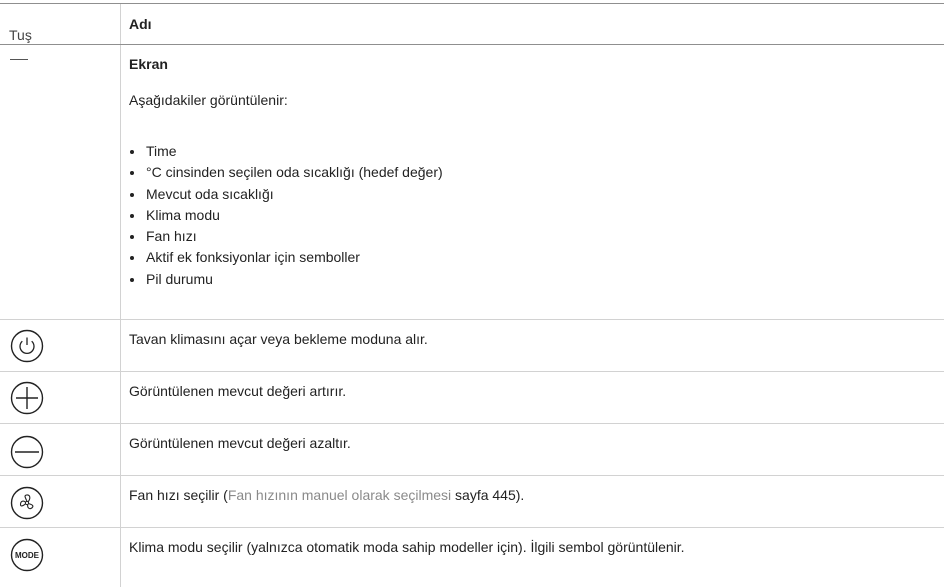  I want to click on table-row-minus: Görüntülenen mevcut değeri azaltır., so click(472, 449).